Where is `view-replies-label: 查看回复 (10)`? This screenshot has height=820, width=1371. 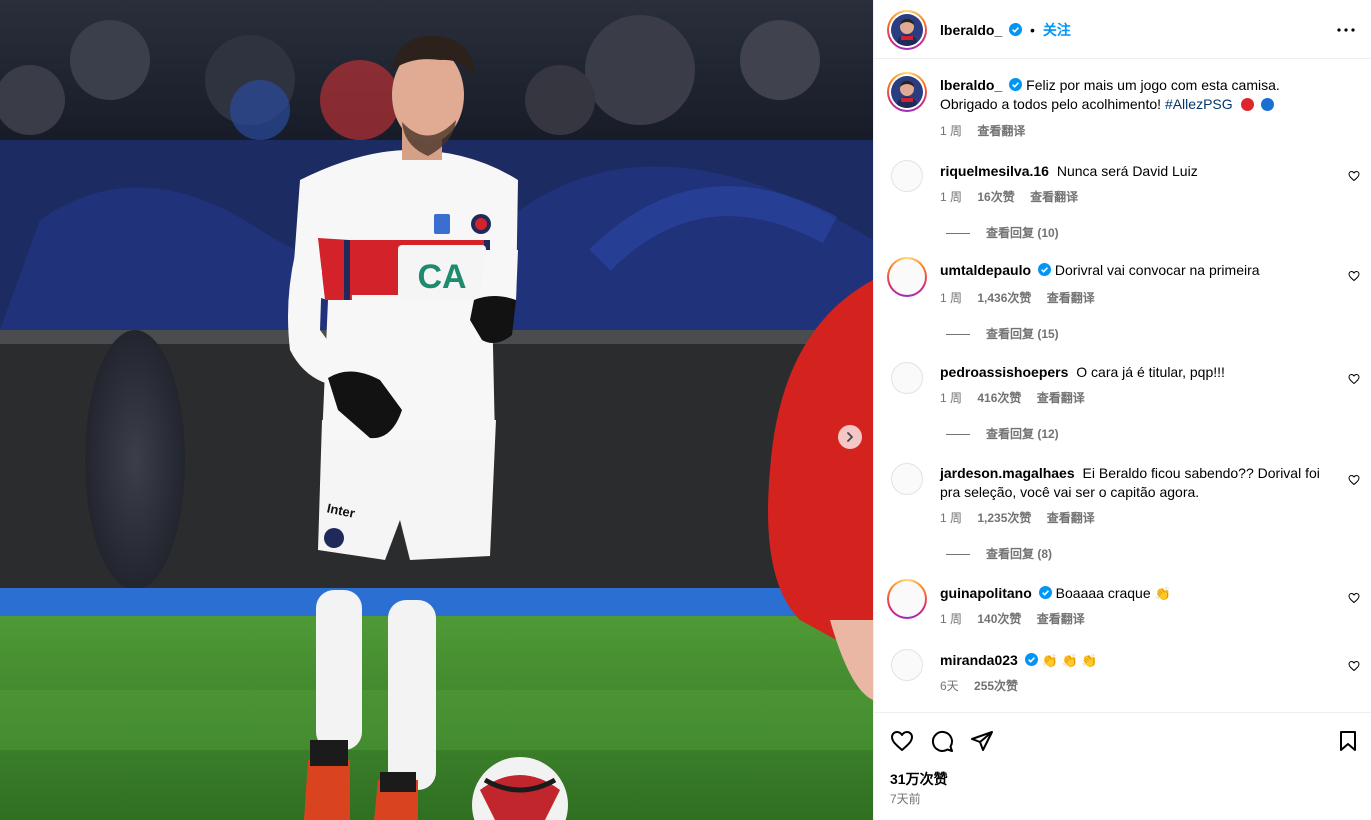 view-replies-label: 查看回复 (10) is located at coordinates (1022, 233).